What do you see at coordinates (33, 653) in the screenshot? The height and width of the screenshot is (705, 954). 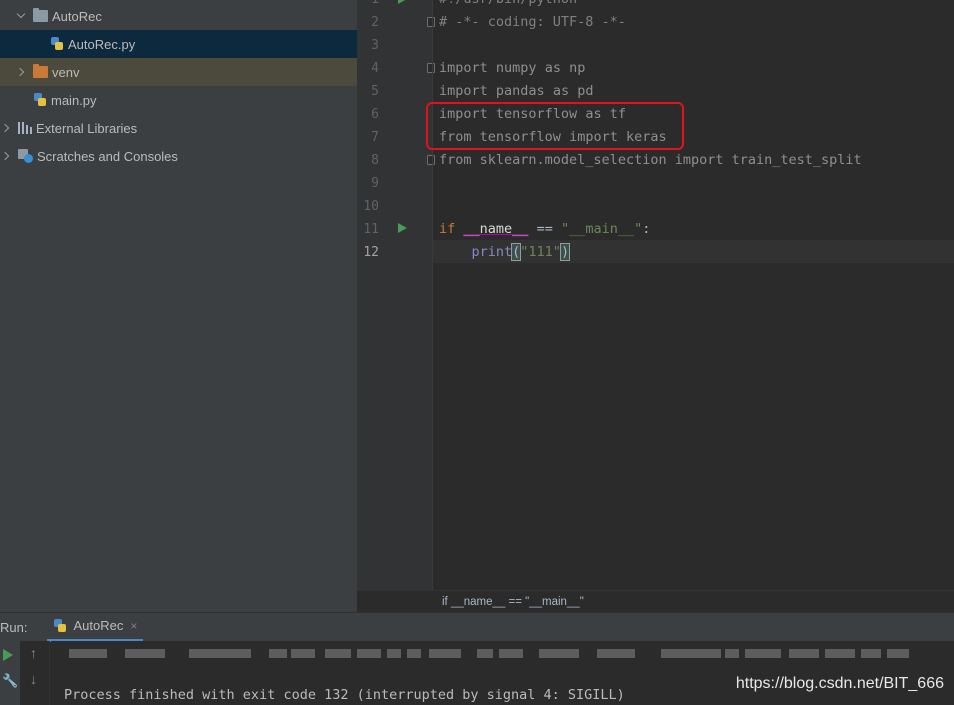 I see `arrow-up-icon: ↑` at bounding box center [33, 653].